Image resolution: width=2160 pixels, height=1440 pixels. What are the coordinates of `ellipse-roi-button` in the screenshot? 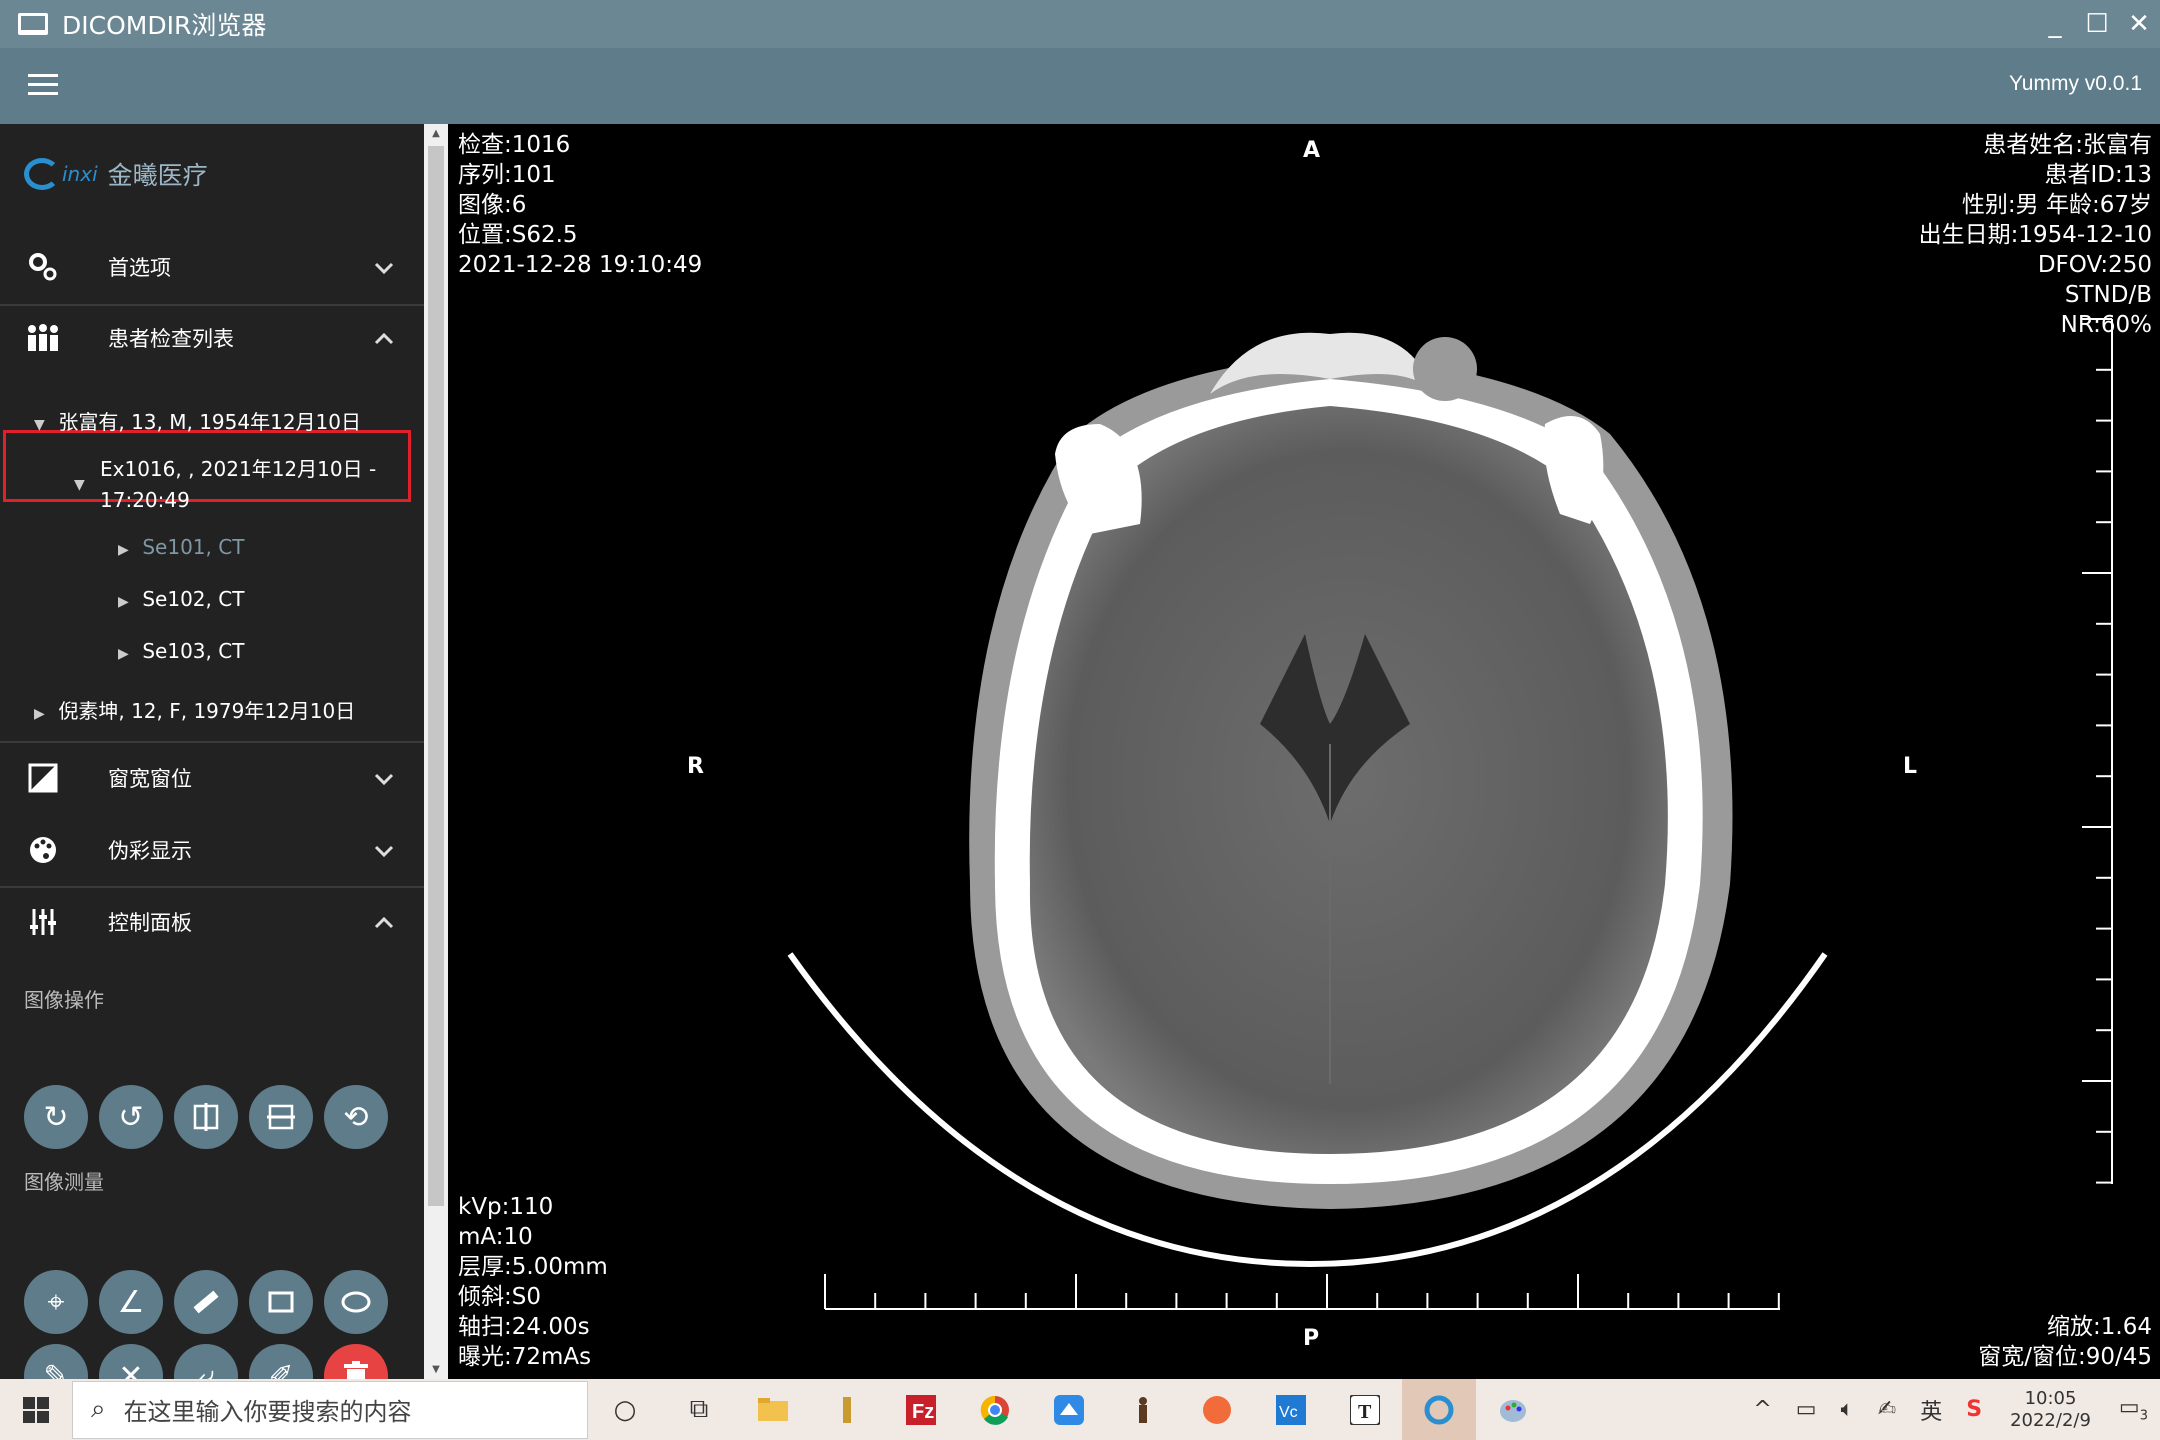 It's located at (356, 1302).